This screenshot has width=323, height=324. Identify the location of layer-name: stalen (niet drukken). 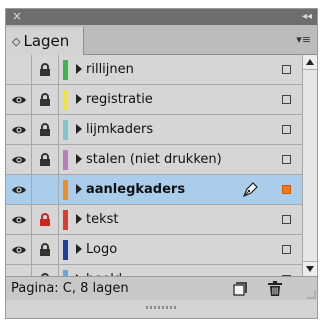
(154, 159).